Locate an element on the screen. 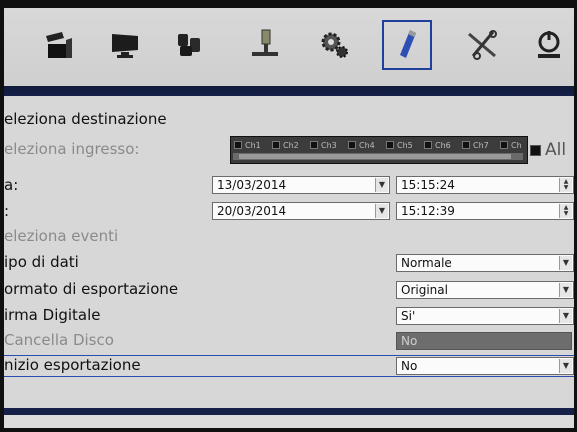 This screenshot has height=432, width=577. all-channels-label: All is located at coordinates (556, 150).